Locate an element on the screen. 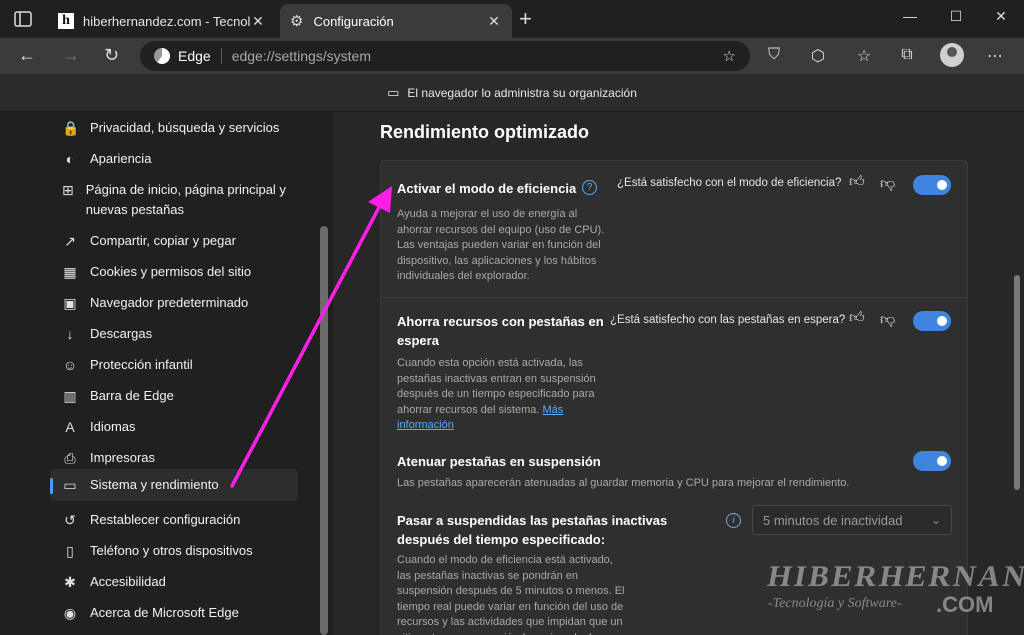 The width and height of the screenshot is (1024, 635). minimize-button: — is located at coordinates (910, 18).